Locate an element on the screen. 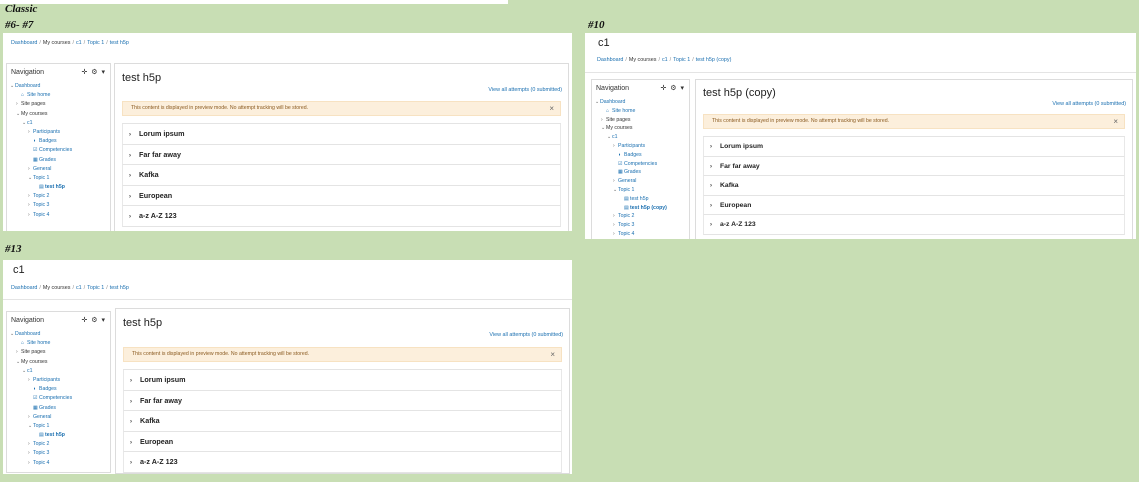 The height and width of the screenshot is (482, 1139). header-divider is located at coordinates (860, 72).